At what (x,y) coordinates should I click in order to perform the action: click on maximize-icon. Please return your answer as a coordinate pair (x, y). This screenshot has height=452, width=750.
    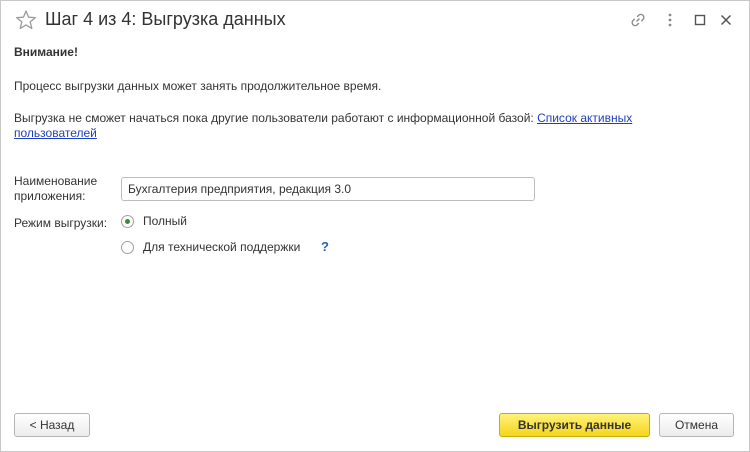
    Looking at the image, I should click on (700, 20).